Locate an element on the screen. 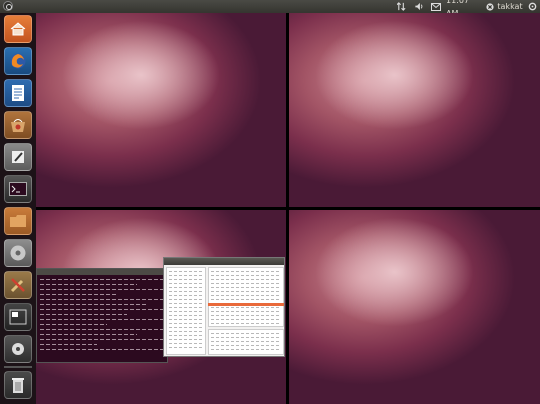  text-editor-icon is located at coordinates (18, 157).